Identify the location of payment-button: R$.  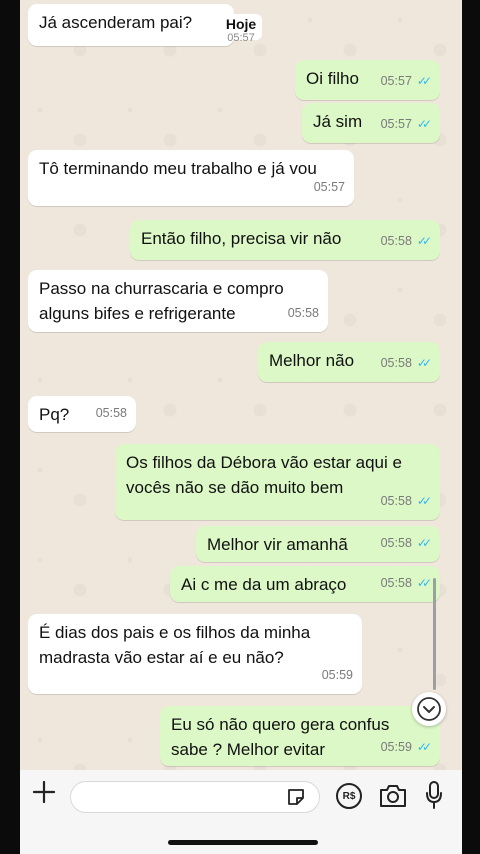
(349, 796).